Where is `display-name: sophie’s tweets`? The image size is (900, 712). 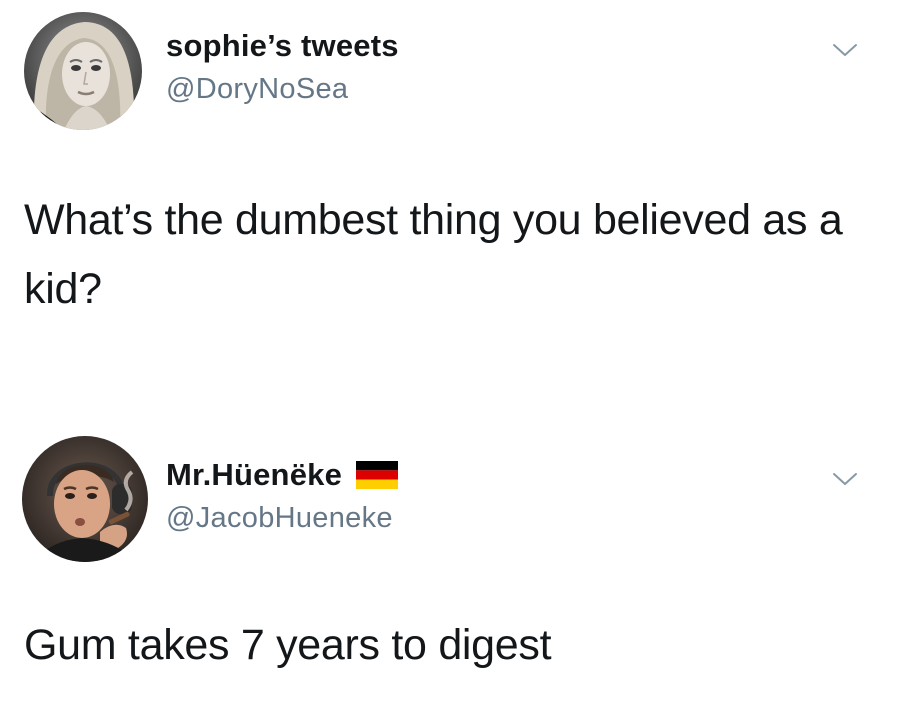 display-name: sophie’s tweets is located at coordinates (282, 46).